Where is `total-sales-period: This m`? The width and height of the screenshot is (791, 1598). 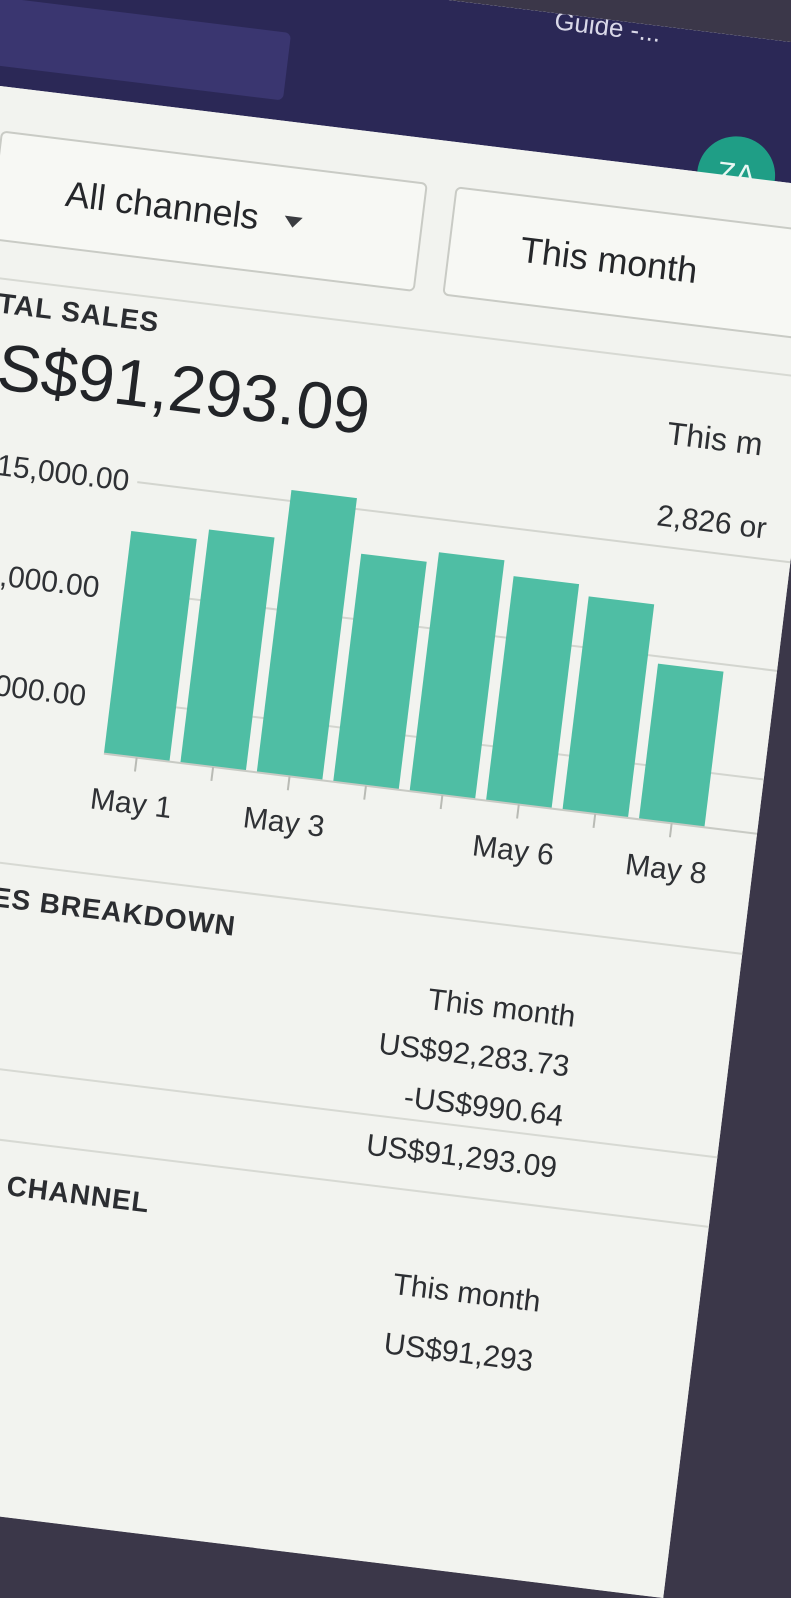
total-sales-period: This m is located at coordinates (715, 438).